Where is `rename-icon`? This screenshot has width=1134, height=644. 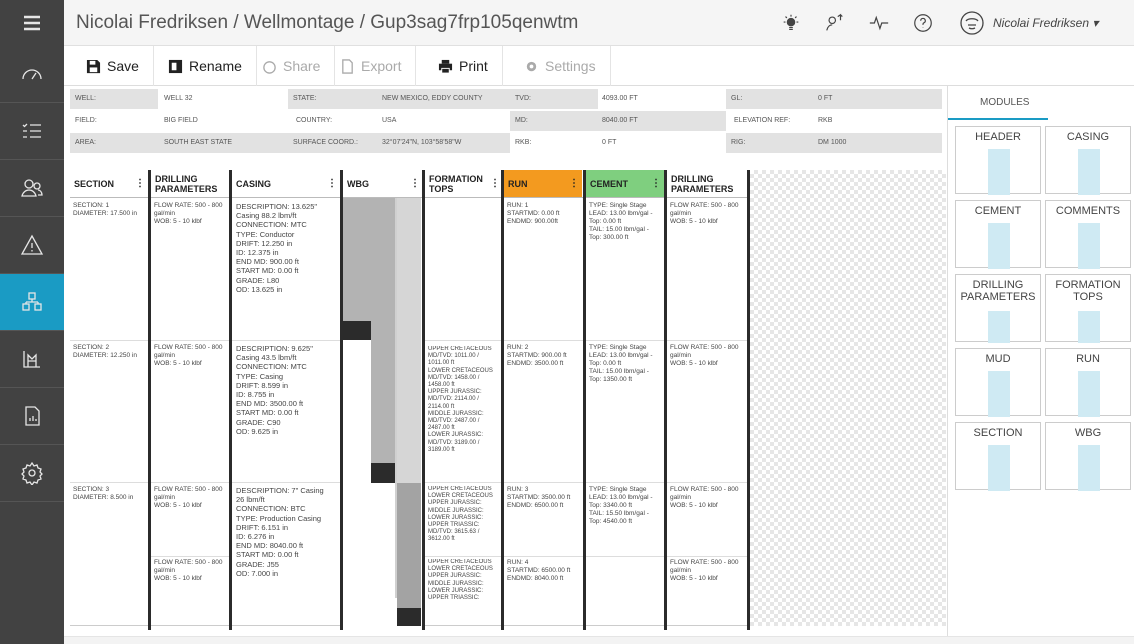 rename-icon is located at coordinates (175, 66).